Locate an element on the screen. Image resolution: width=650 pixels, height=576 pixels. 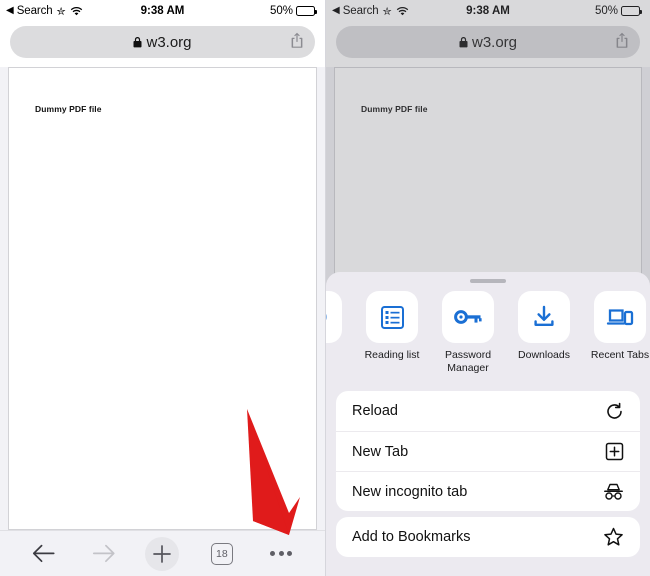
omnibox-container-left: w3.org is located at coordinates (162, 44).